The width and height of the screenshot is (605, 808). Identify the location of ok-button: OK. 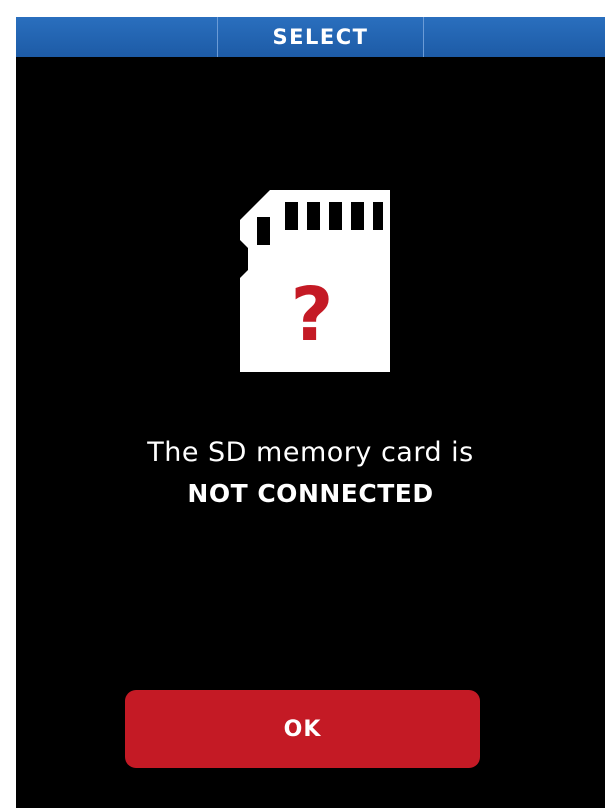
(302, 729).